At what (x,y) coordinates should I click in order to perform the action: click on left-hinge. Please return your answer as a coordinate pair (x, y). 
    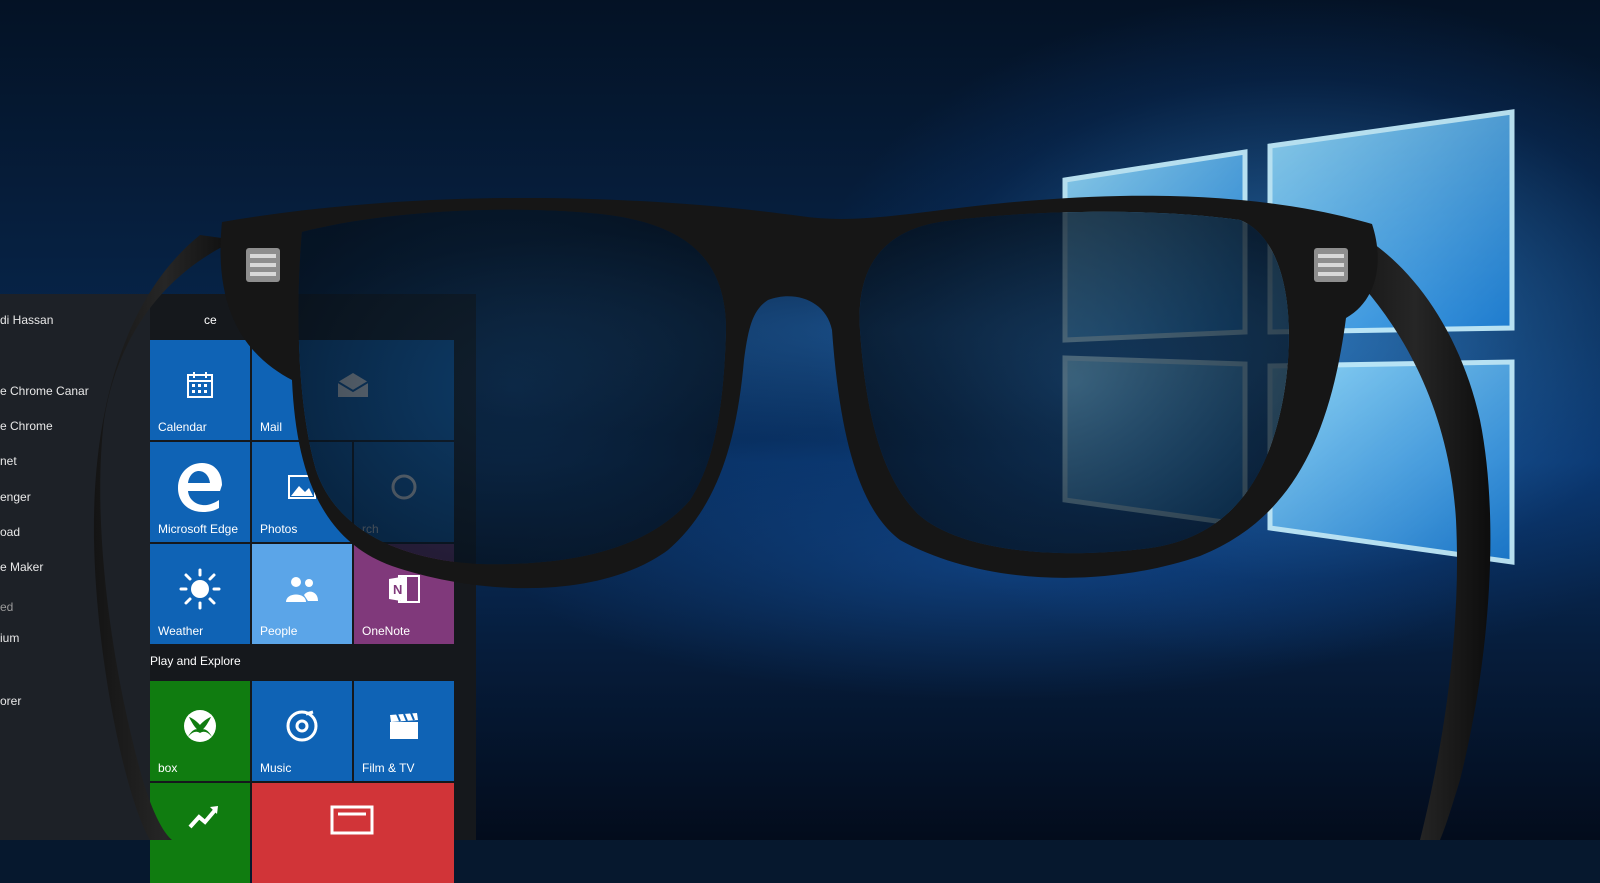
    Looking at the image, I should click on (263, 265).